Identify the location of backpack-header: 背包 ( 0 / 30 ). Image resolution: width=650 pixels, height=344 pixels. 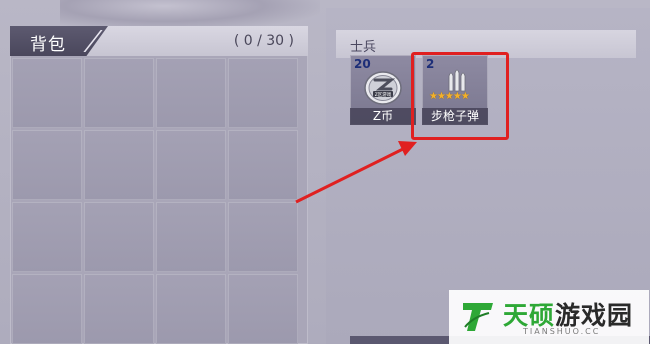
(159, 41).